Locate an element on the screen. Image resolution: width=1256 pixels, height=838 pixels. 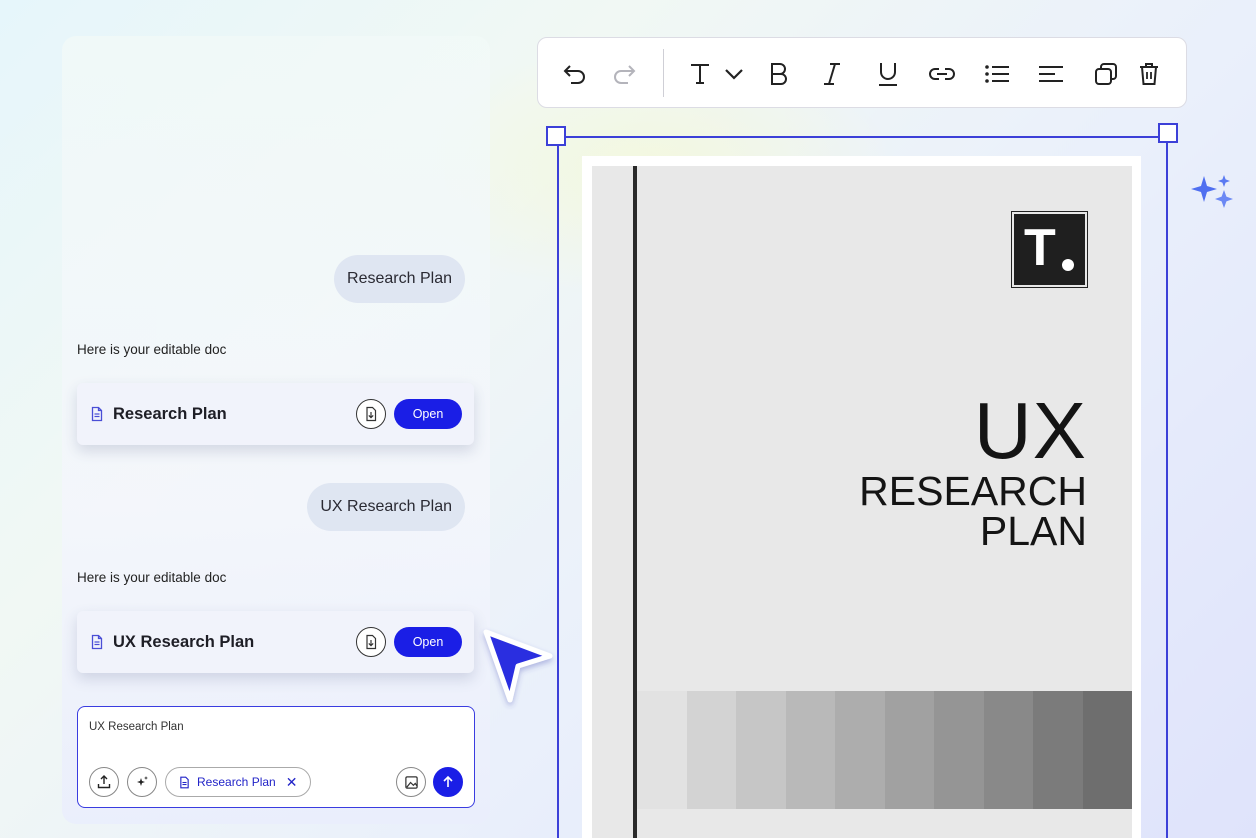
message-composer: UX Research Plan Research Plan ✕ is located at coordinates (276, 757).